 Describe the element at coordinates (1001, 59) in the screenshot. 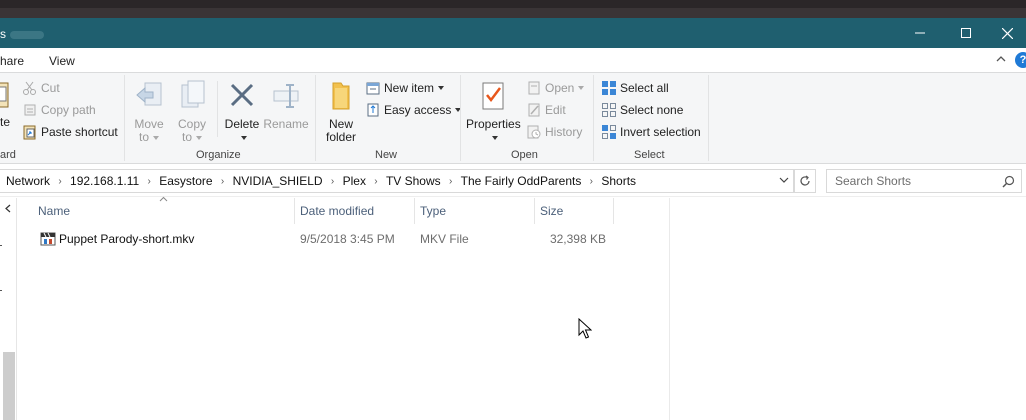

I see `collapse-ribbon-icon` at that location.